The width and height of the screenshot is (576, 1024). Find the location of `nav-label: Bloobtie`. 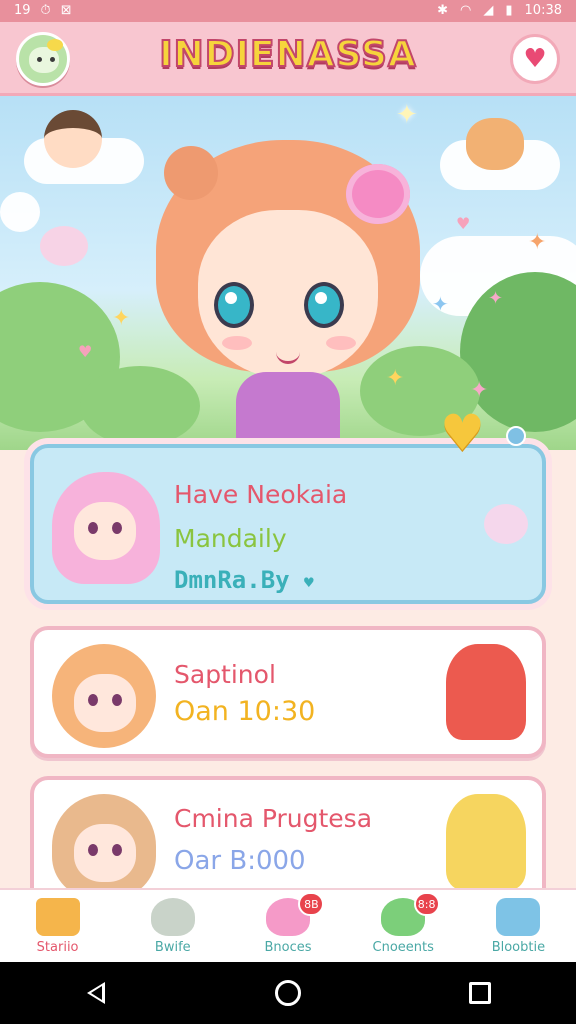

nav-label: Bloobtie is located at coordinates (518, 947).